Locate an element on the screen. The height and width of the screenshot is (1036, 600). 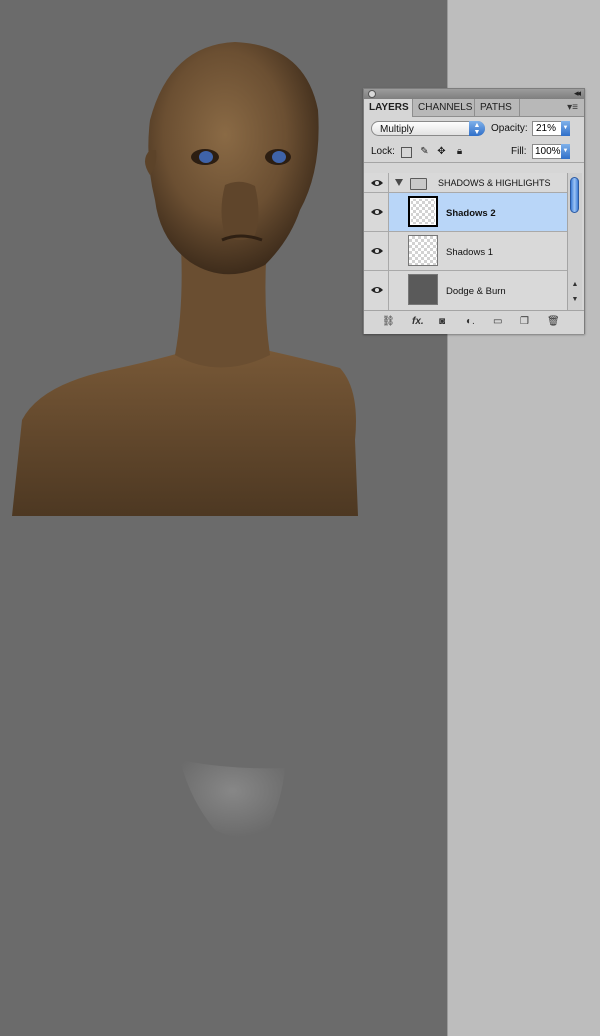
expand-triangle-icon is located at coordinates (399, 182).